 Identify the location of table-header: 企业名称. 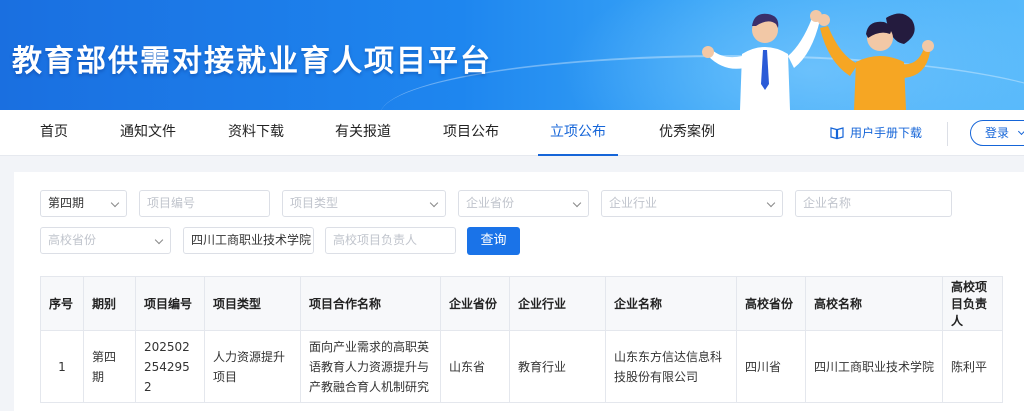
(671, 303).